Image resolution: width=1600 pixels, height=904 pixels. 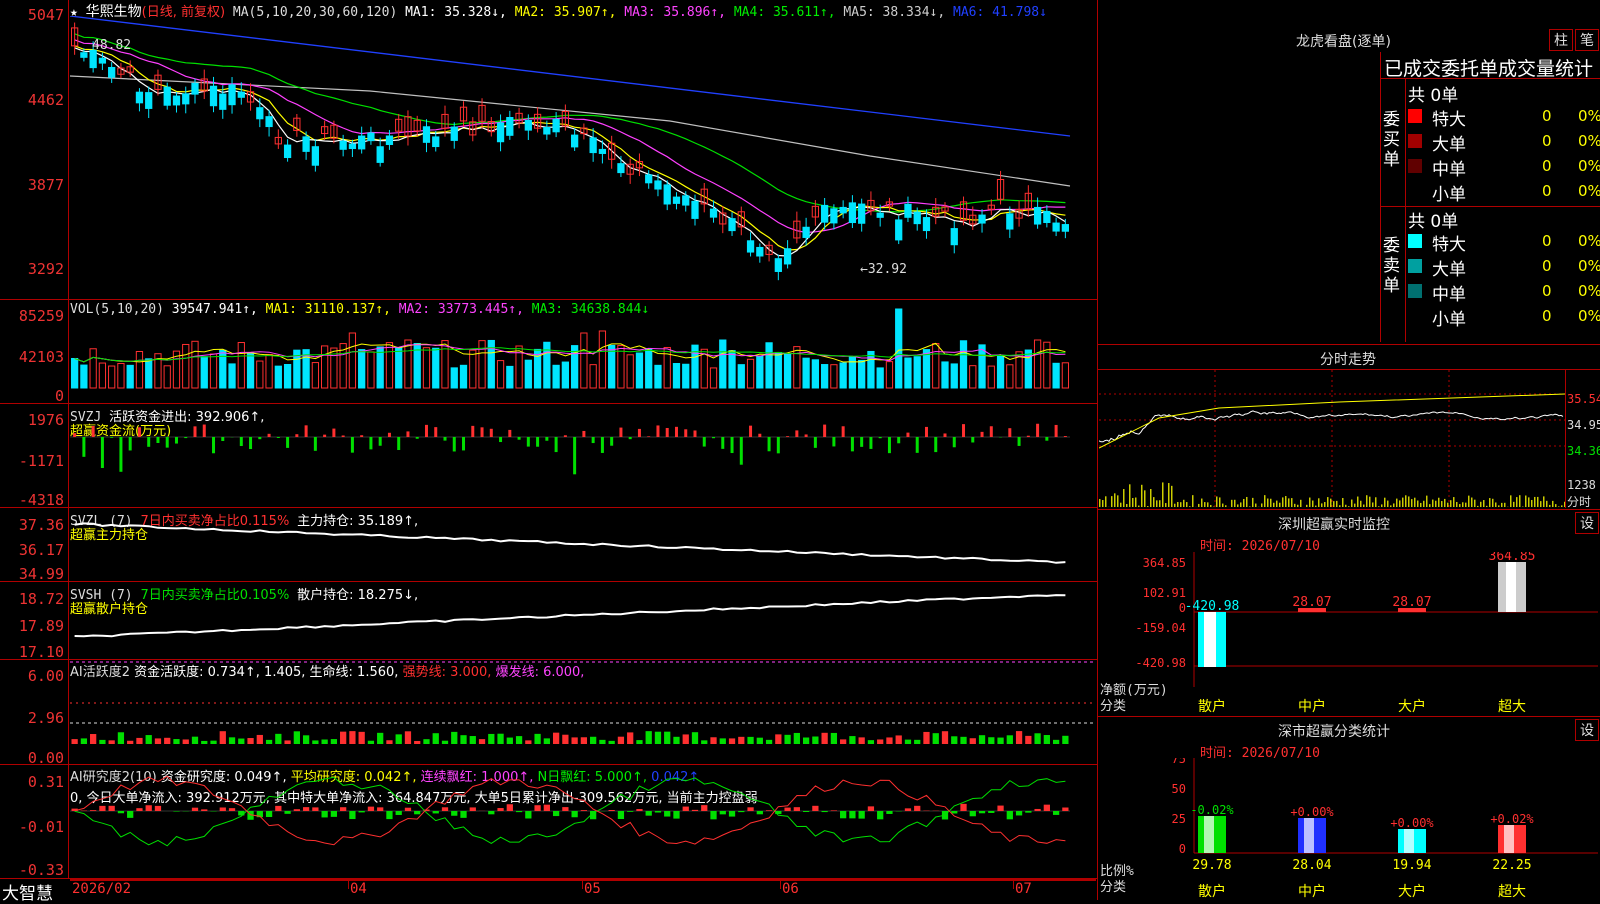 What do you see at coordinates (1023, 889) in the screenshot?
I see `x-axis-label: 07` at bounding box center [1023, 889].